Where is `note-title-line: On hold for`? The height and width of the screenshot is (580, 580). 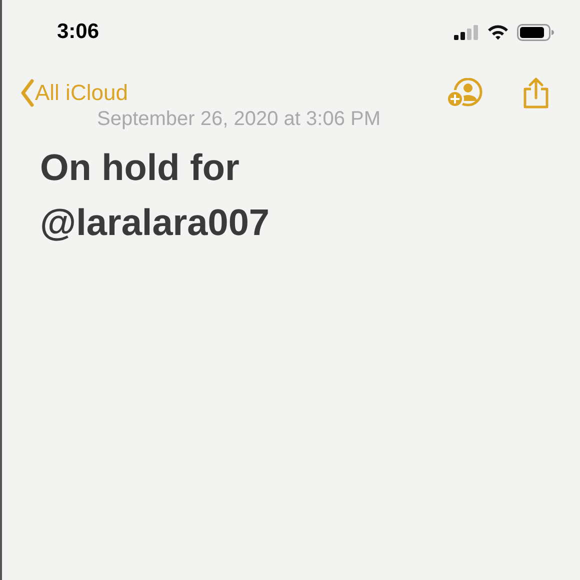
note-title-line: On hold for is located at coordinates (140, 168).